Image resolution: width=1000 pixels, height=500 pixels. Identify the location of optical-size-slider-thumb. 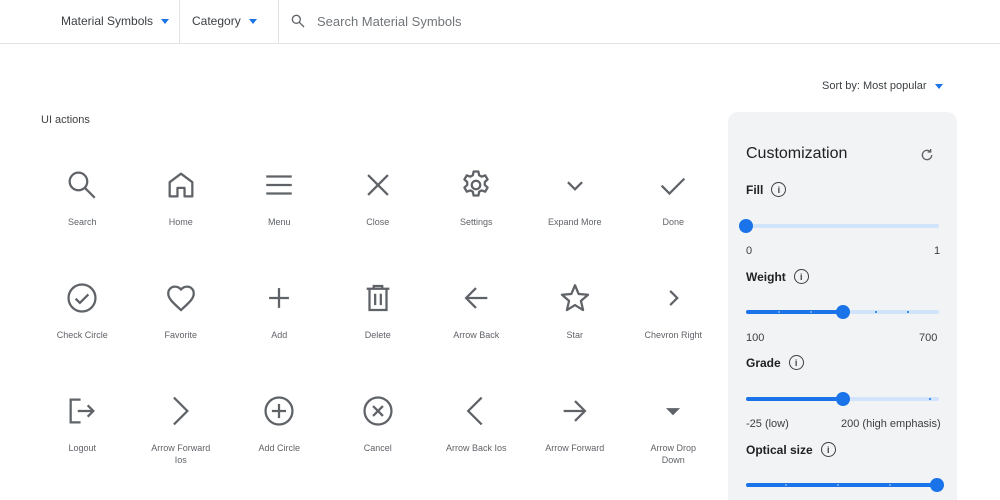
(937, 485).